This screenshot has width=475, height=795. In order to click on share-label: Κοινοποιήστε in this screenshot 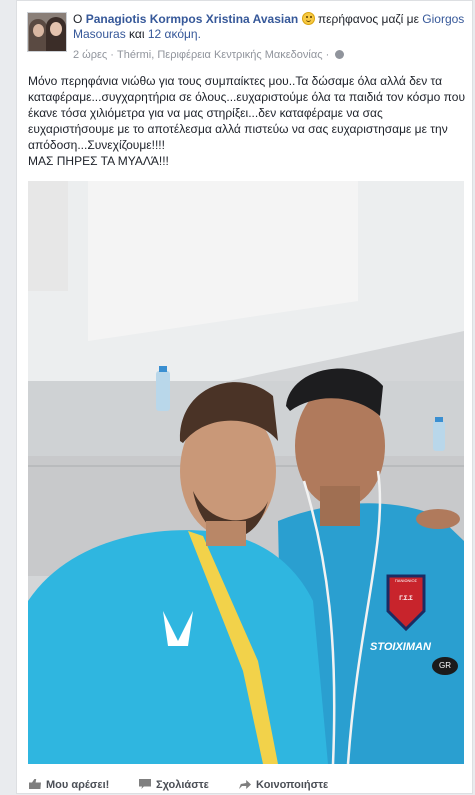, I will do `click(292, 785)`.